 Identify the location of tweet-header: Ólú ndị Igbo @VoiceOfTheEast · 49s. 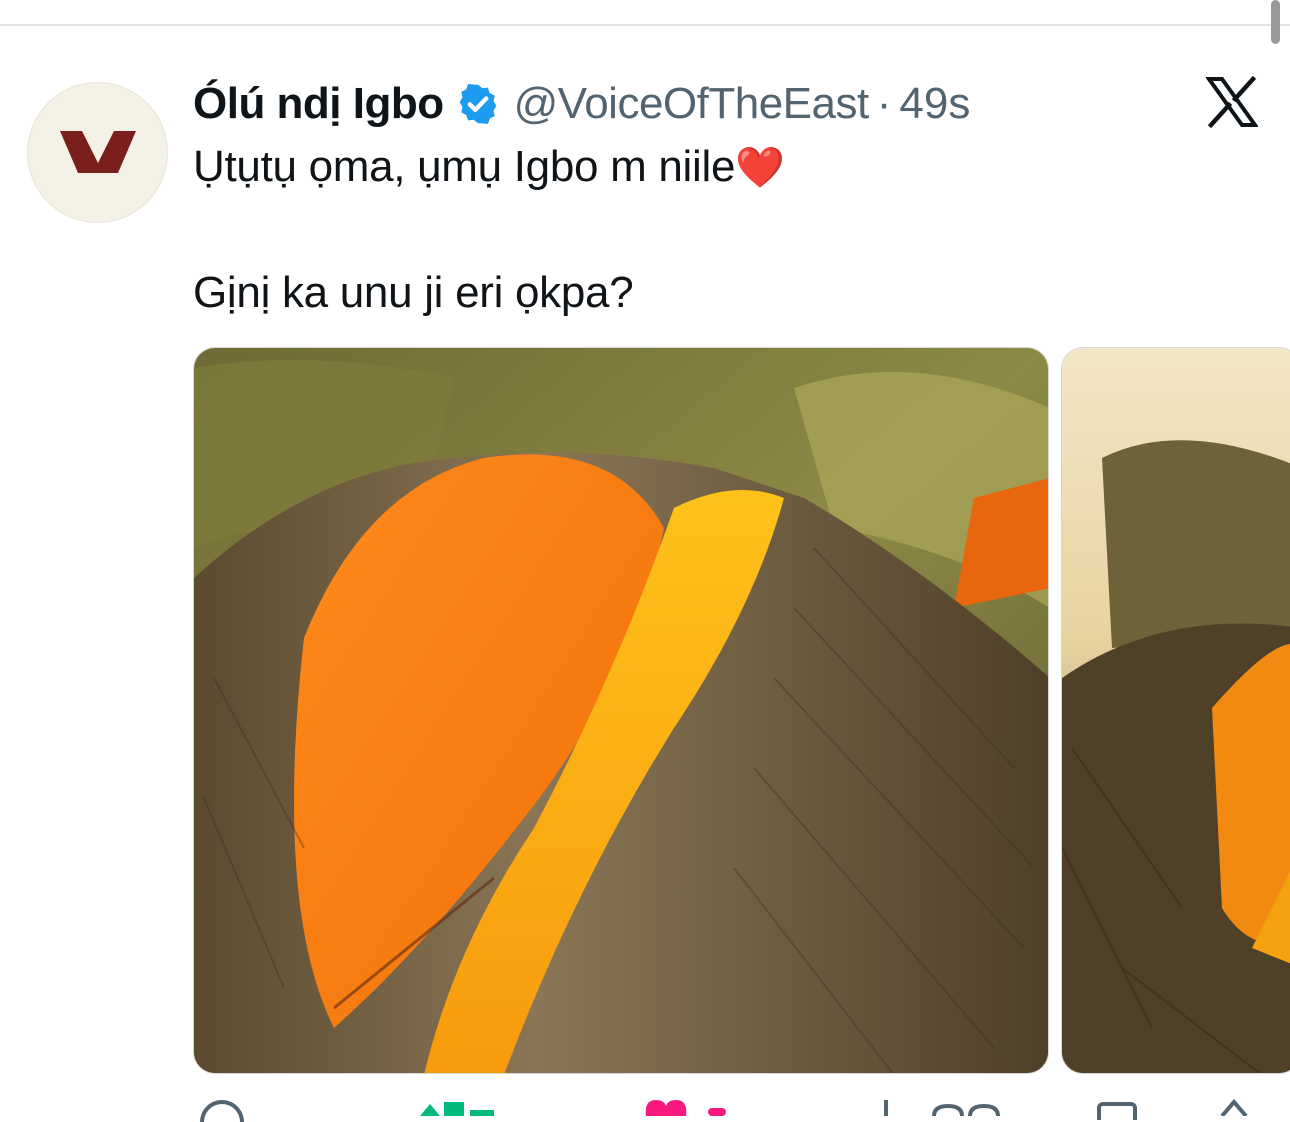
(581, 104).